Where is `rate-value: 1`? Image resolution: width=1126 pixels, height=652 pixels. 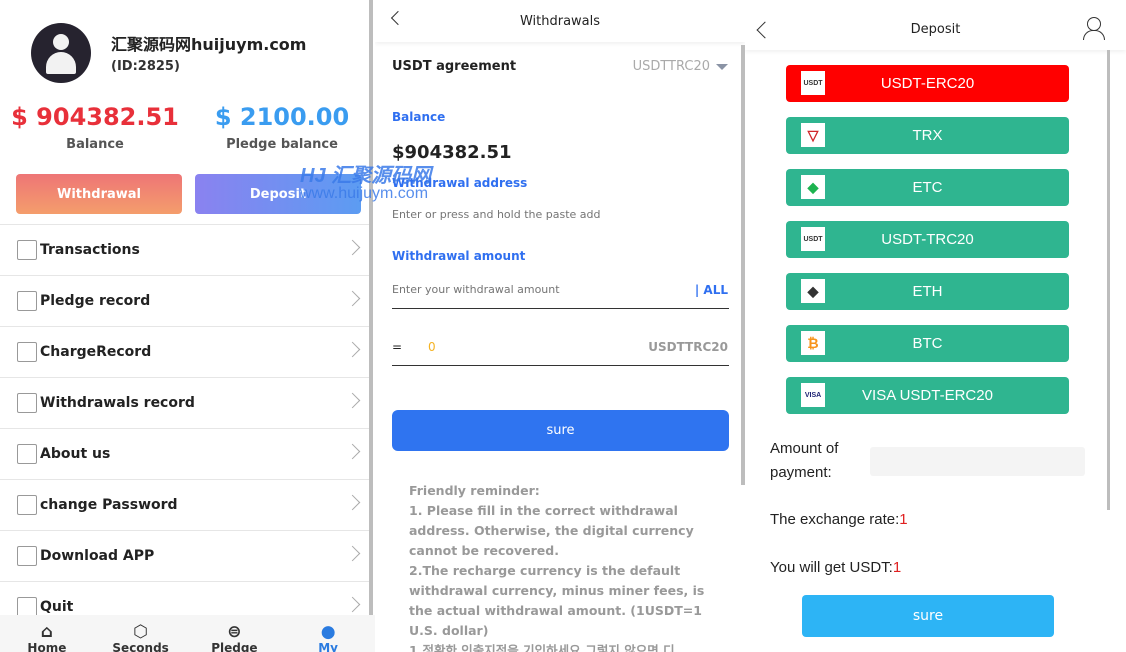 rate-value: 1 is located at coordinates (903, 519).